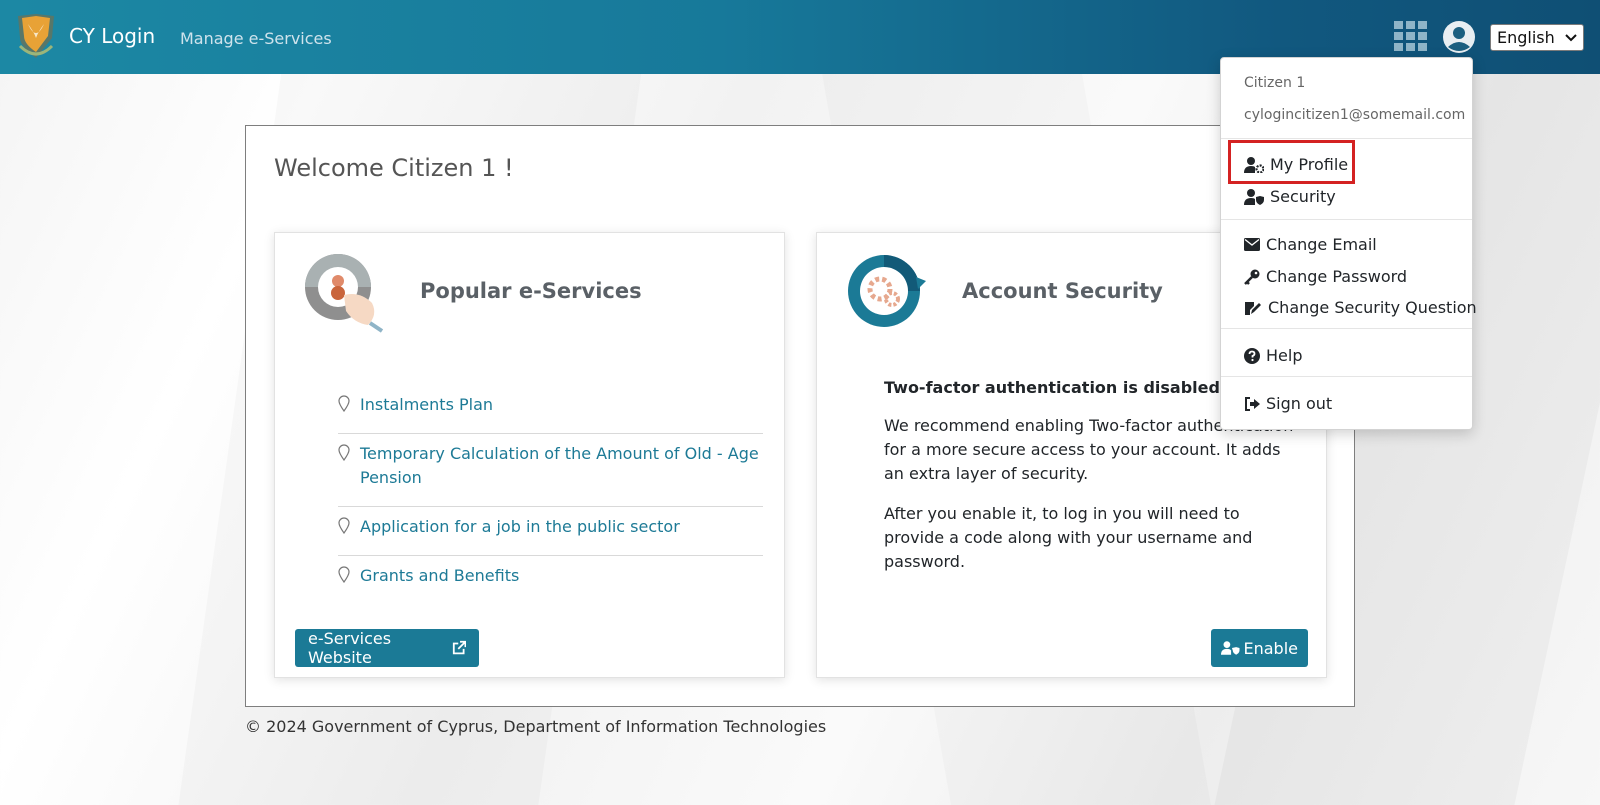  Describe the element at coordinates (1571, 37) in the screenshot. I see `chevron-down-icon` at that location.